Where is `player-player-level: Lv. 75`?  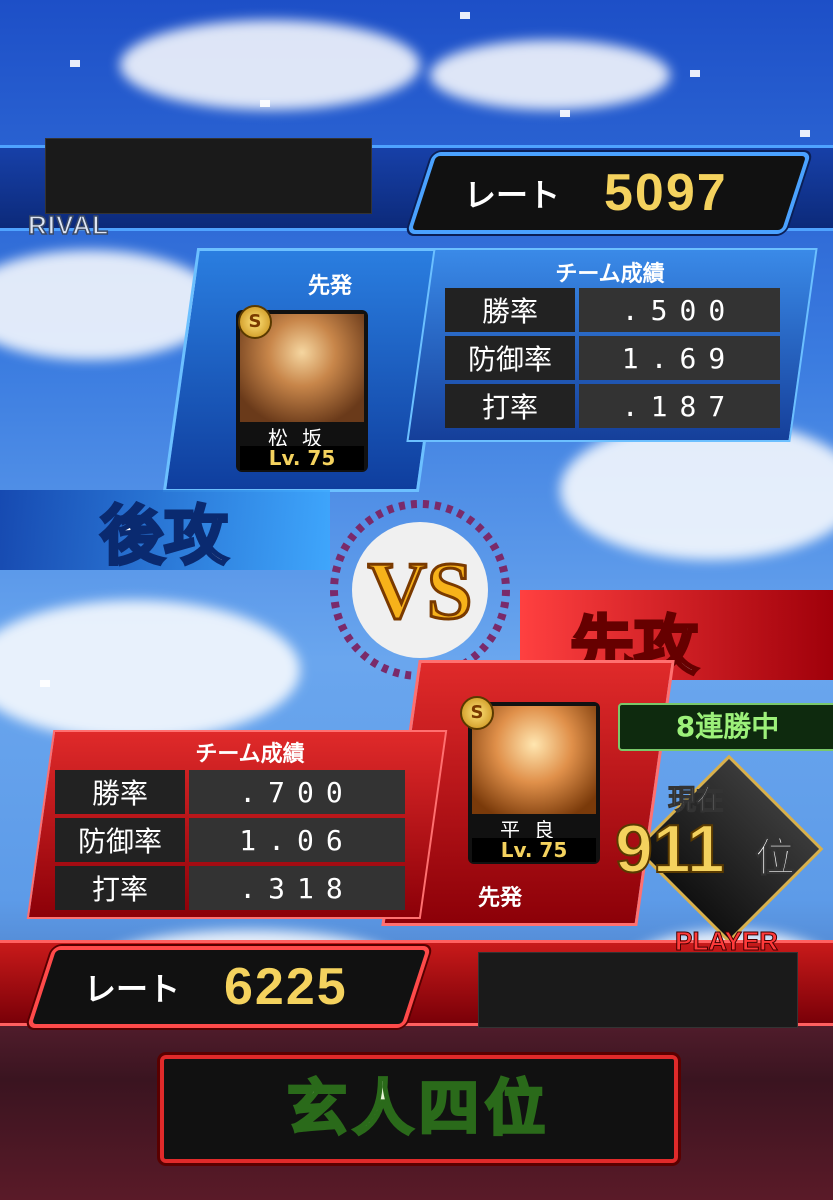
player-player-level: Lv. 75 is located at coordinates (534, 850).